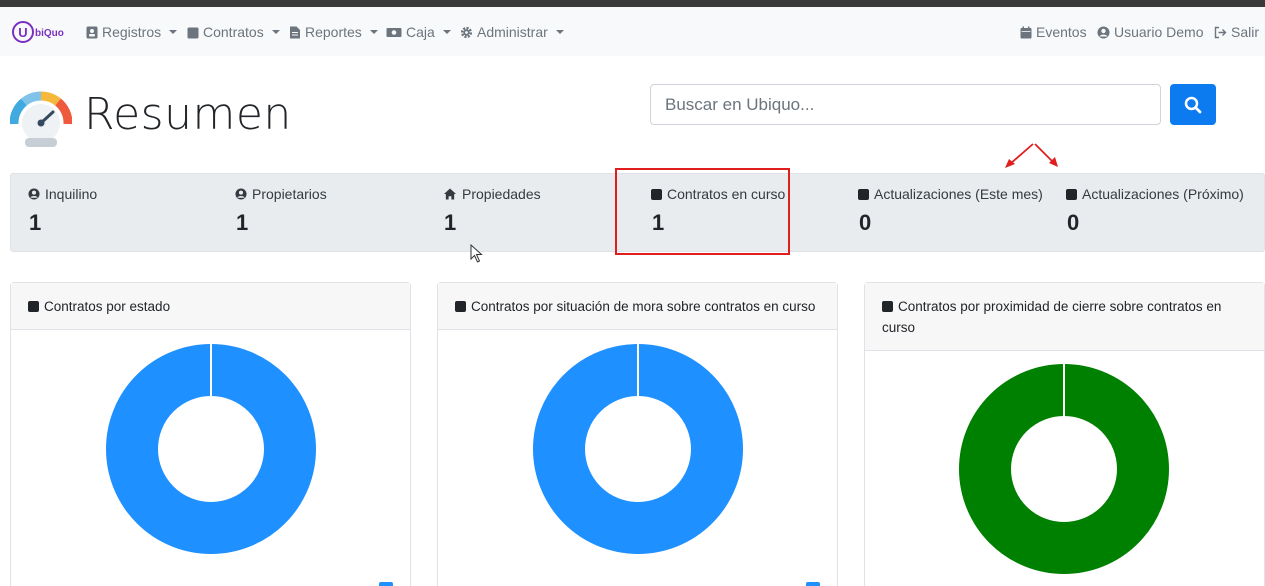 The image size is (1265, 586). I want to click on nav-administrar-label: Administrar, so click(512, 32).